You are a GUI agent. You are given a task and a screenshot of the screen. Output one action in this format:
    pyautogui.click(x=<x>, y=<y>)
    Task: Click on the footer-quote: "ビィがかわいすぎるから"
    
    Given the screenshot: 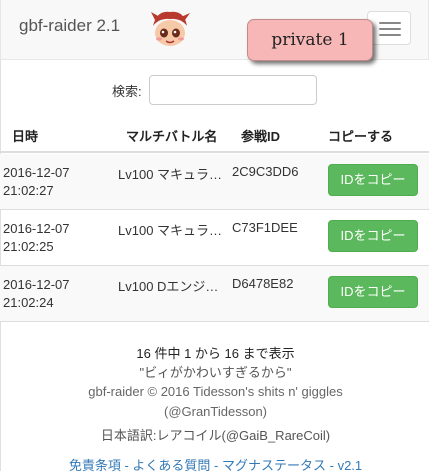 What is the action you would take?
    pyautogui.click(x=215, y=372)
    